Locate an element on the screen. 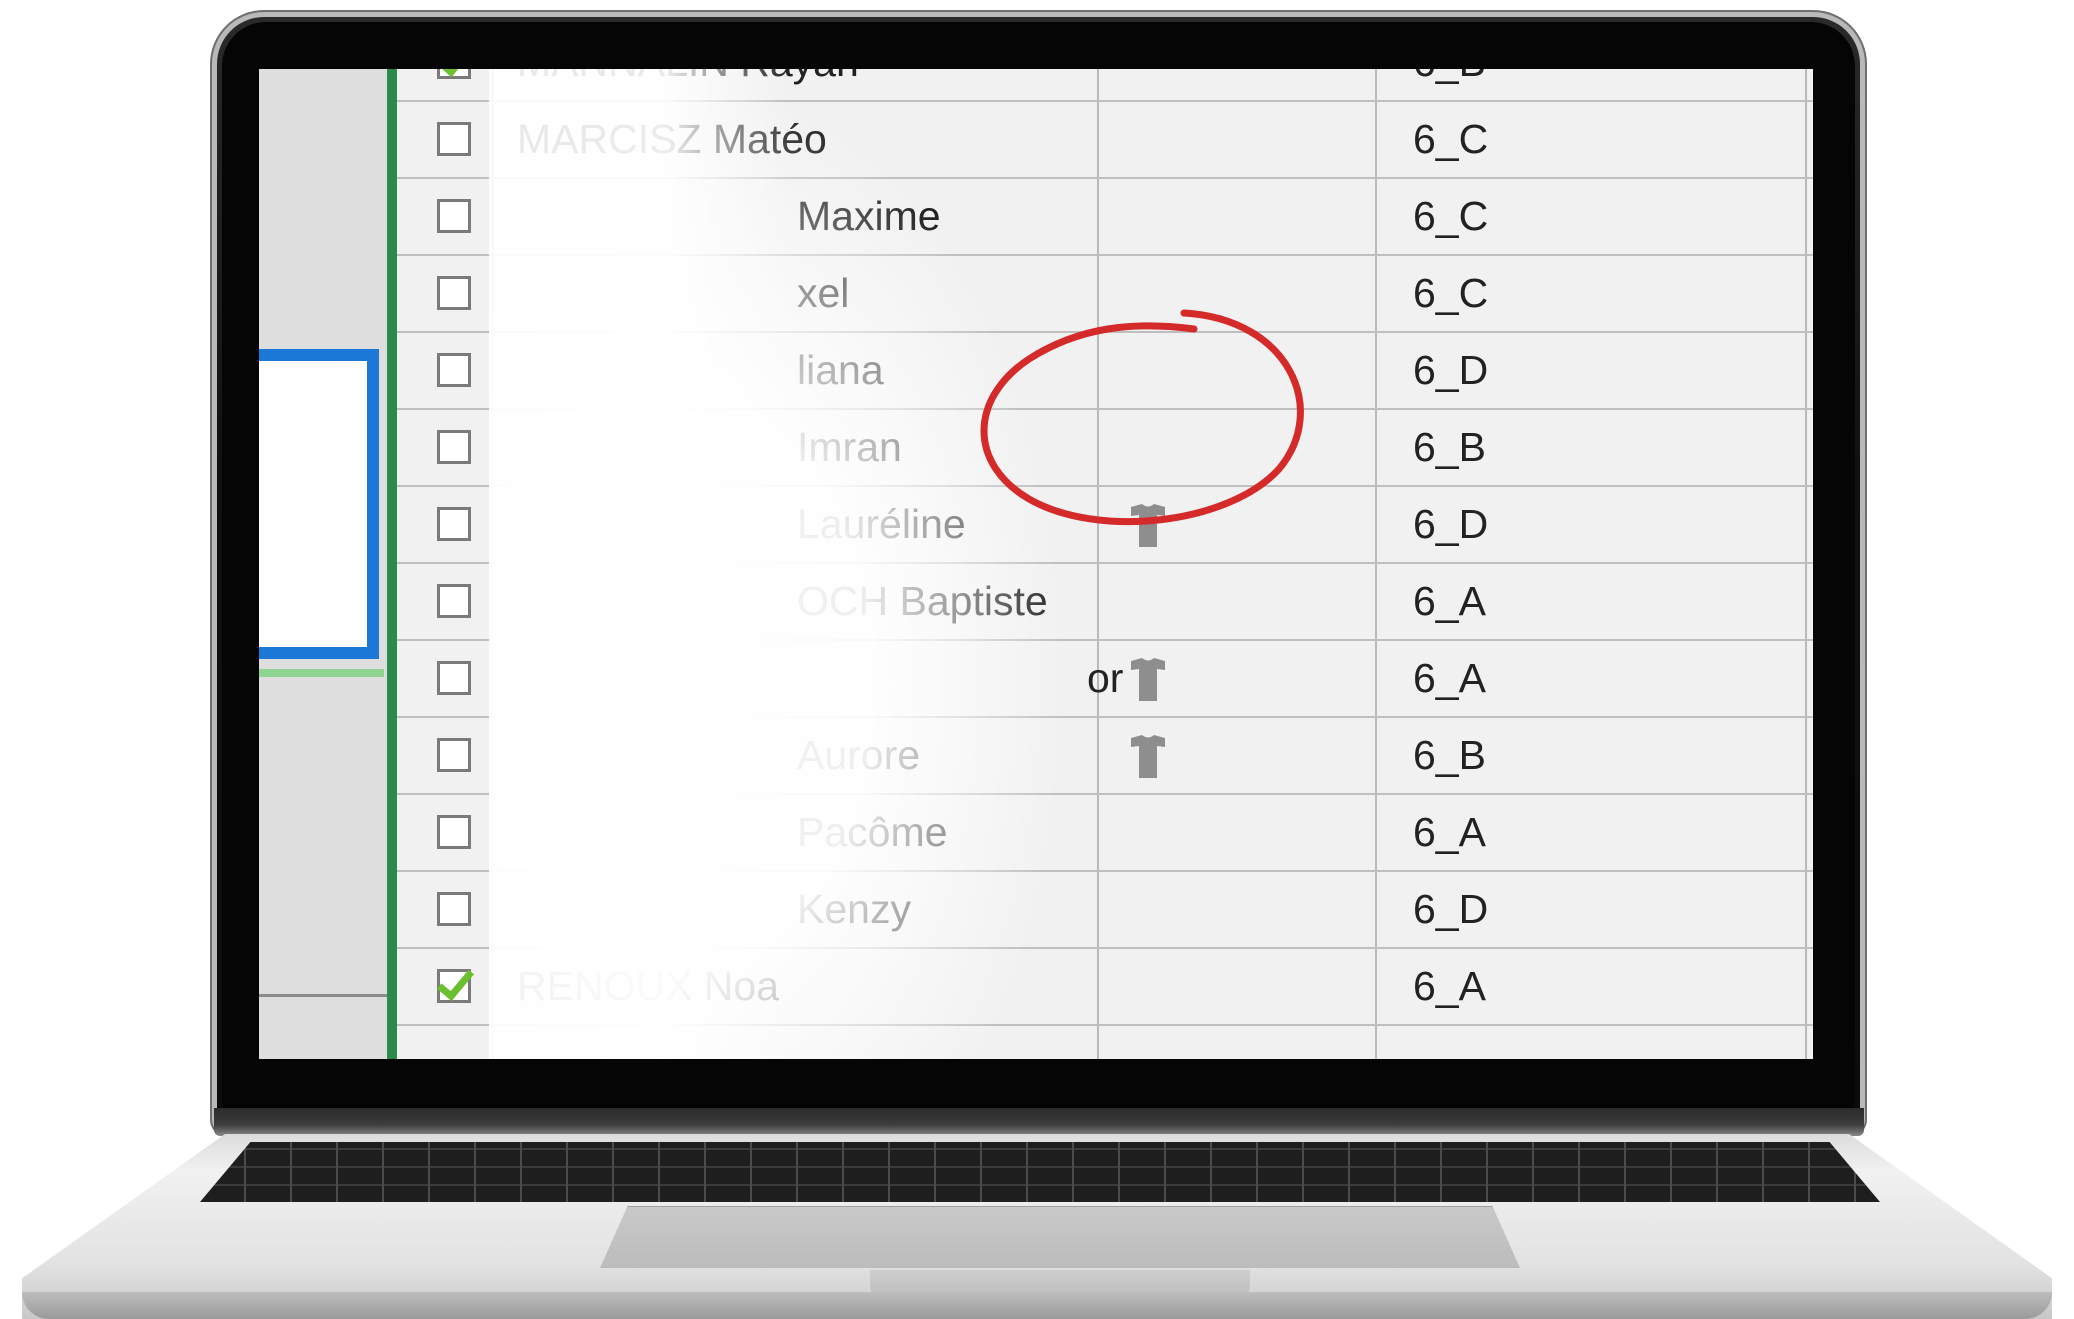 This screenshot has width=2074, height=1319. laptop-keyboard is located at coordinates (1040, 1172).